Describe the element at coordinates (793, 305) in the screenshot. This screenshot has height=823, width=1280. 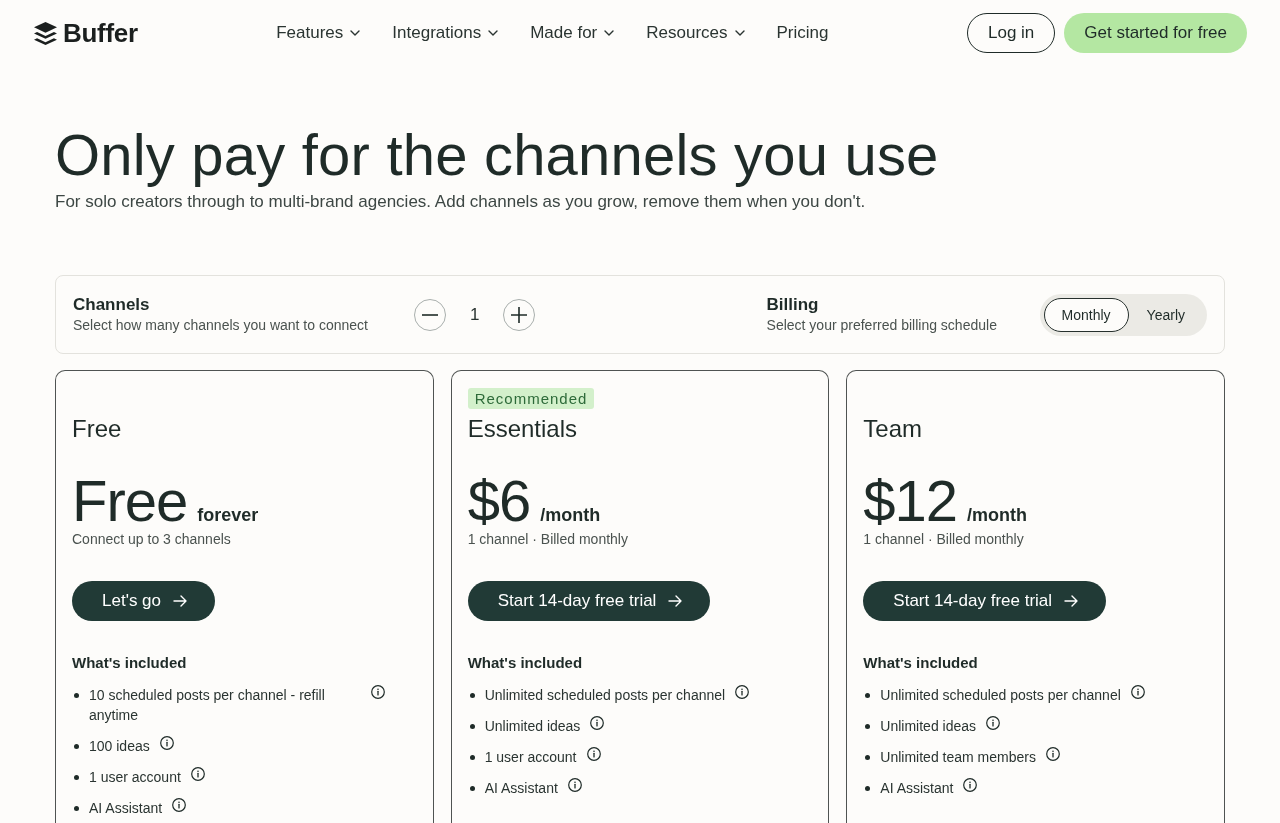
I see `billing-label: Billing` at that location.